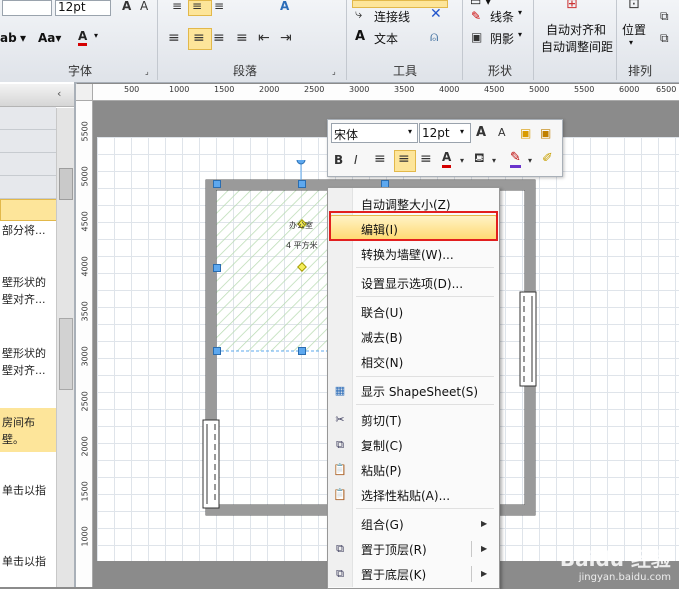  Describe the element at coordinates (634, 6) in the screenshot. I see `position-icon: ⊡` at that location.